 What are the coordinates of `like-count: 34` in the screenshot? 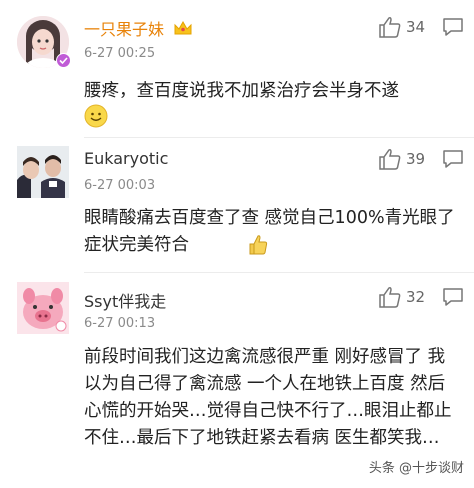 It's located at (416, 27).